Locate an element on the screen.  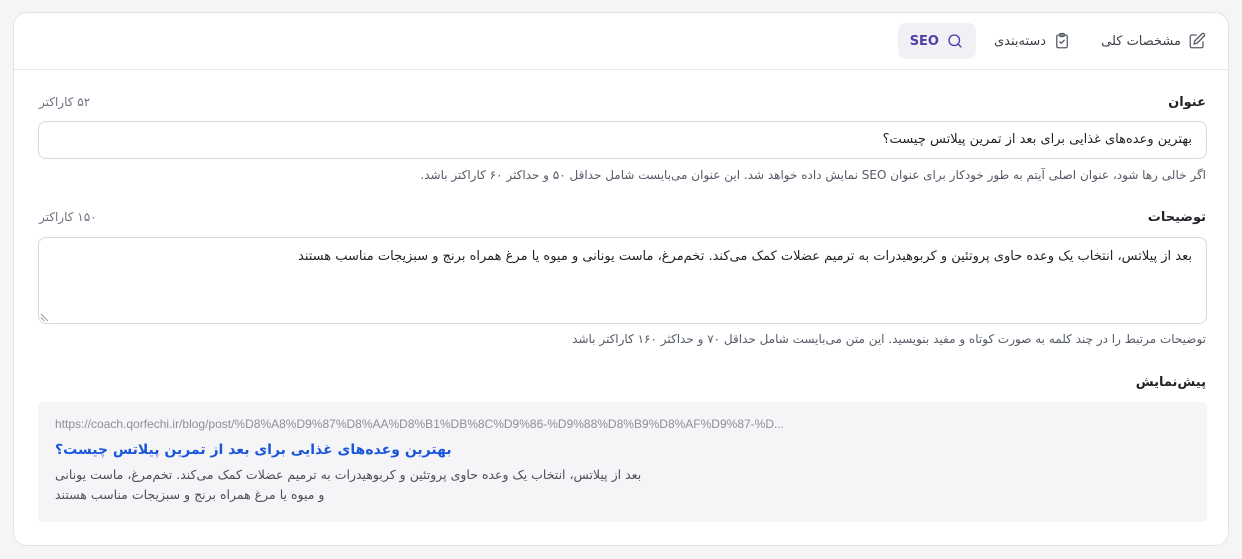
description-label: توضیحات is located at coordinates (1176, 217).